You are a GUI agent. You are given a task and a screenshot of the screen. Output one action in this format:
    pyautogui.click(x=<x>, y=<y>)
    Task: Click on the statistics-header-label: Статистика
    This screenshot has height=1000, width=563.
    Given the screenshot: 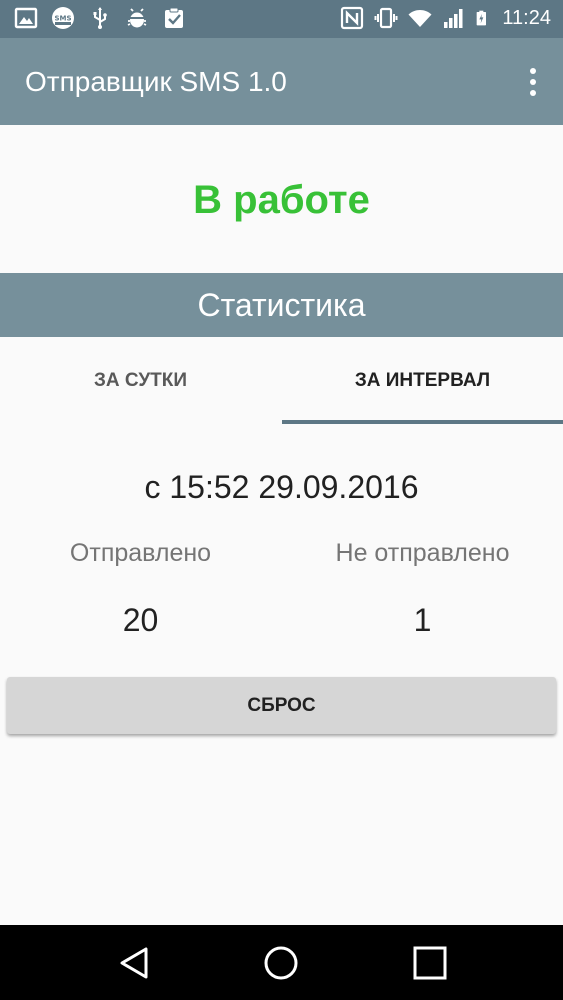 What is the action you would take?
    pyautogui.click(x=281, y=305)
    